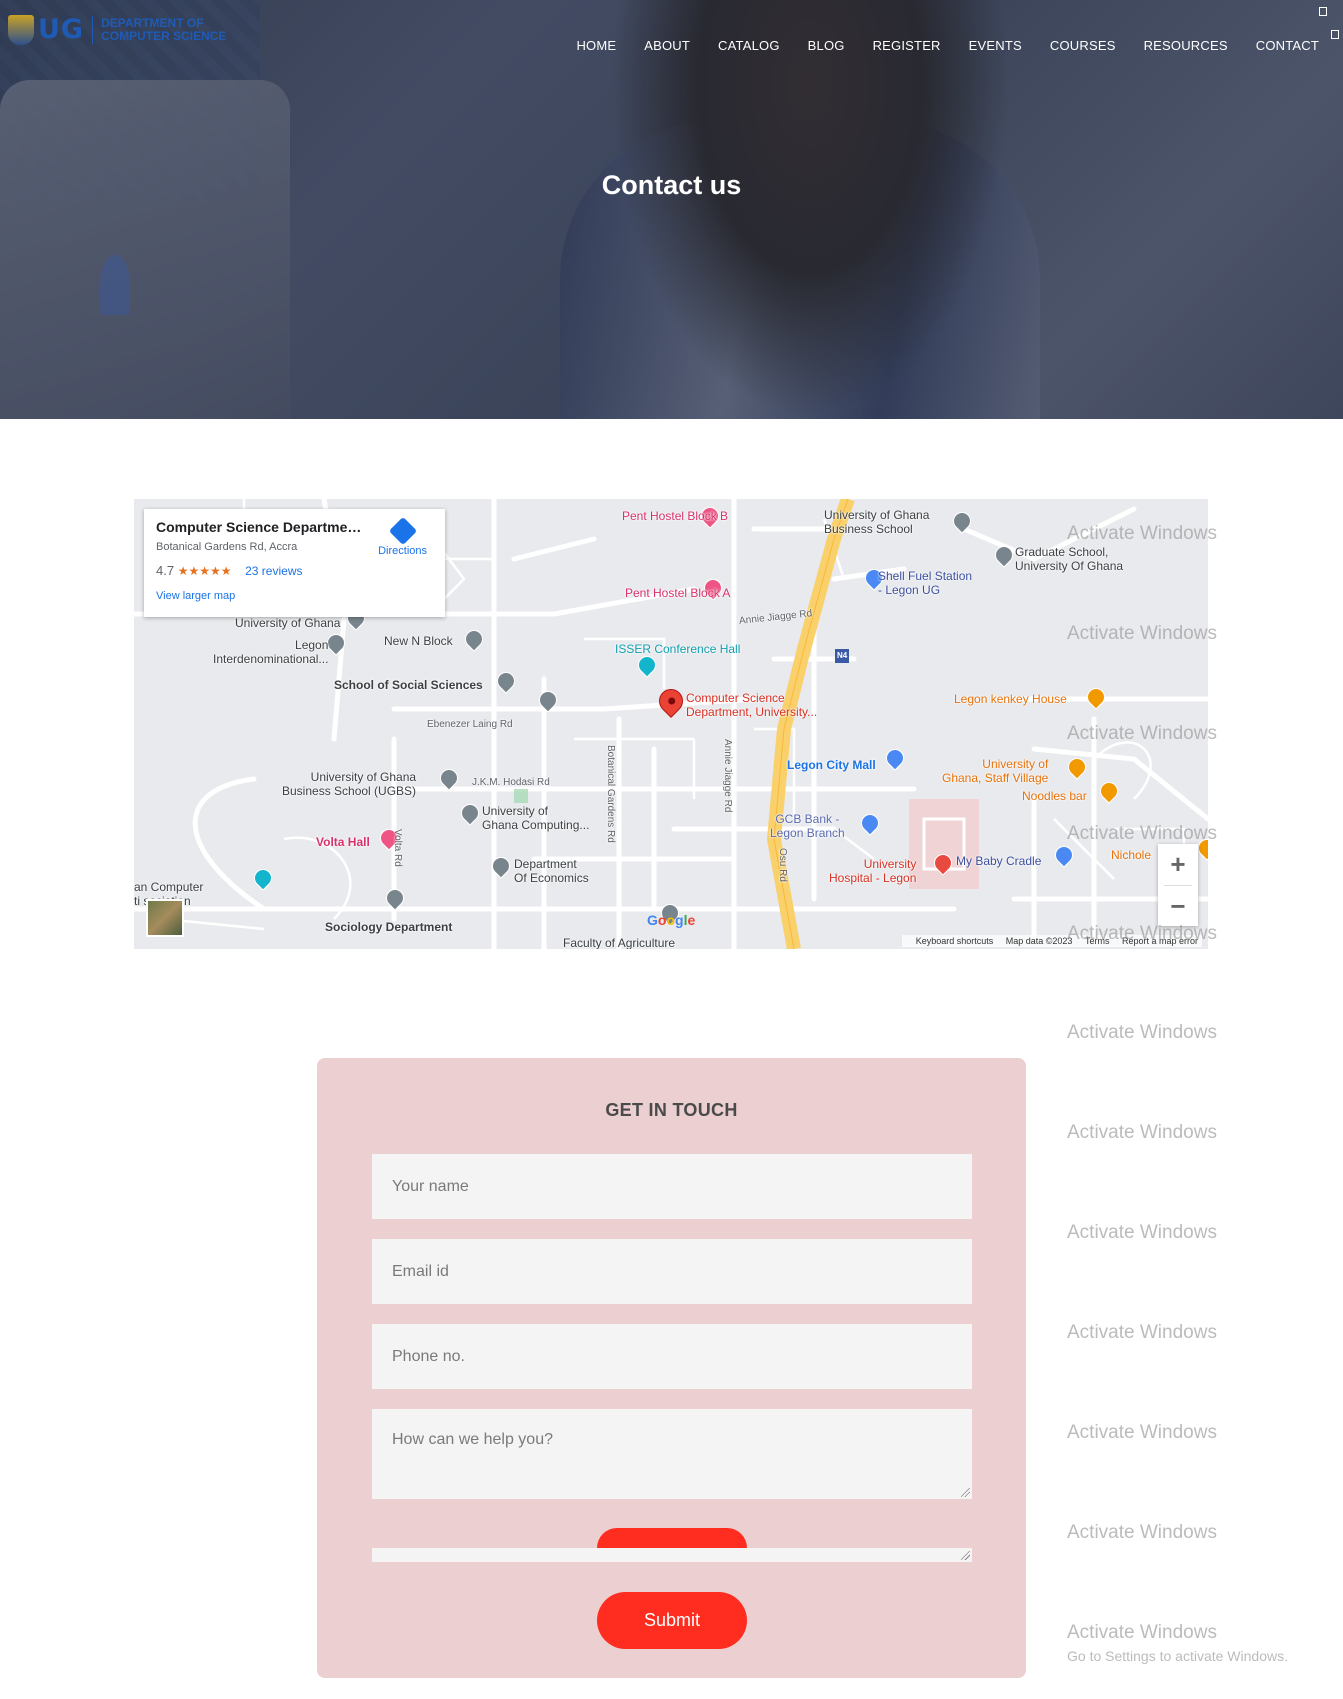 This screenshot has height=1699, width=1343. What do you see at coordinates (995, 45) in the screenshot?
I see `nav-events: EVENTS` at bounding box center [995, 45].